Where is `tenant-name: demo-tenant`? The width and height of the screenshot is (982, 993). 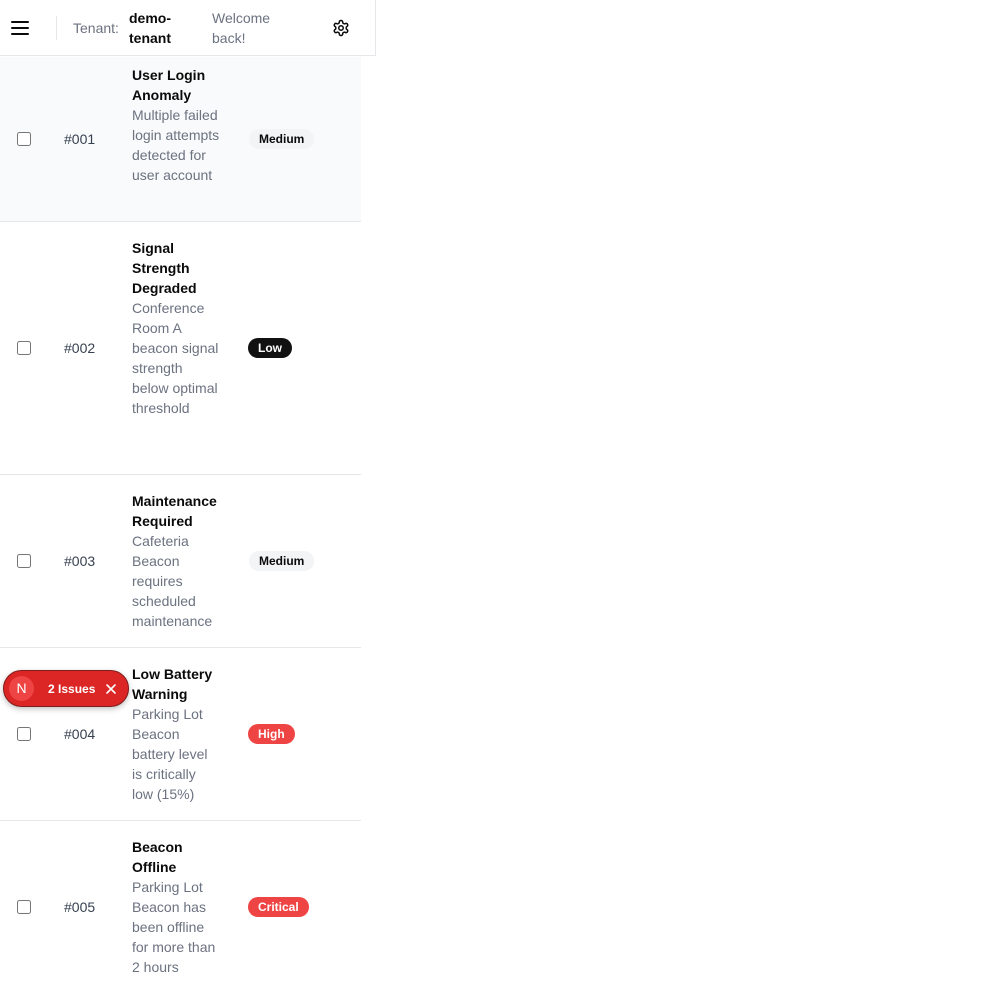
tenant-name: demo-tenant is located at coordinates (150, 28).